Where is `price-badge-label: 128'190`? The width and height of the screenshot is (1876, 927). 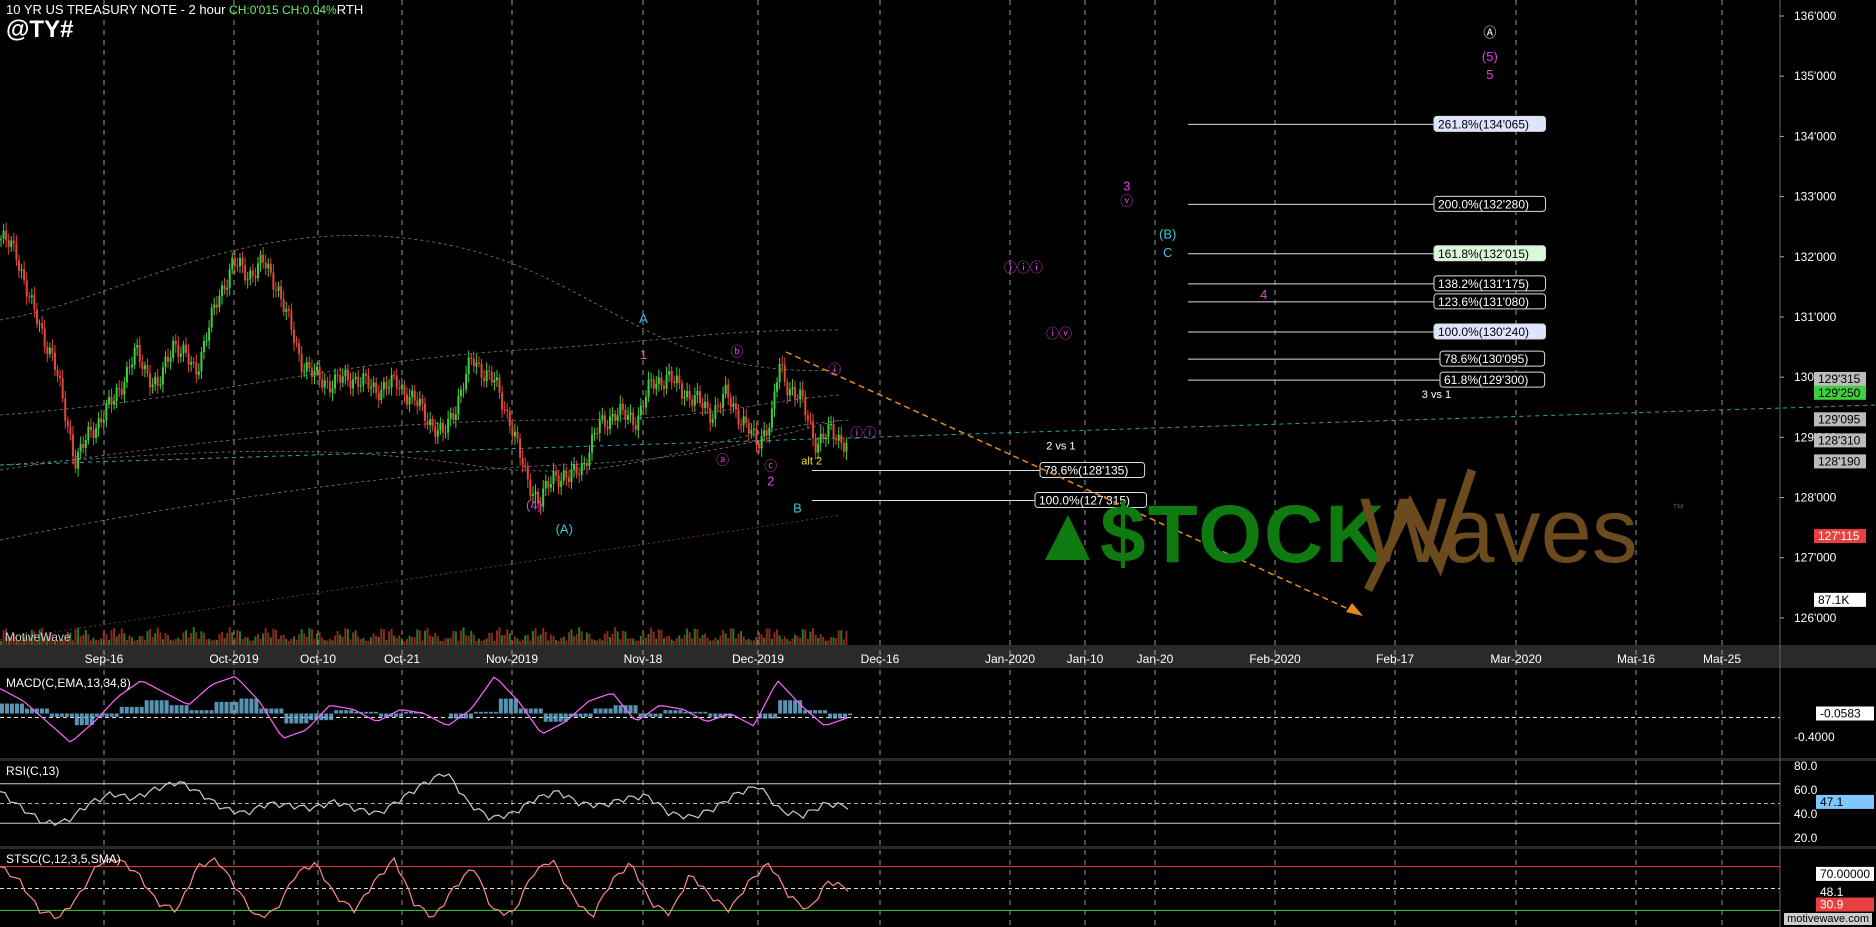 price-badge-label: 128'190 is located at coordinates (1839, 461).